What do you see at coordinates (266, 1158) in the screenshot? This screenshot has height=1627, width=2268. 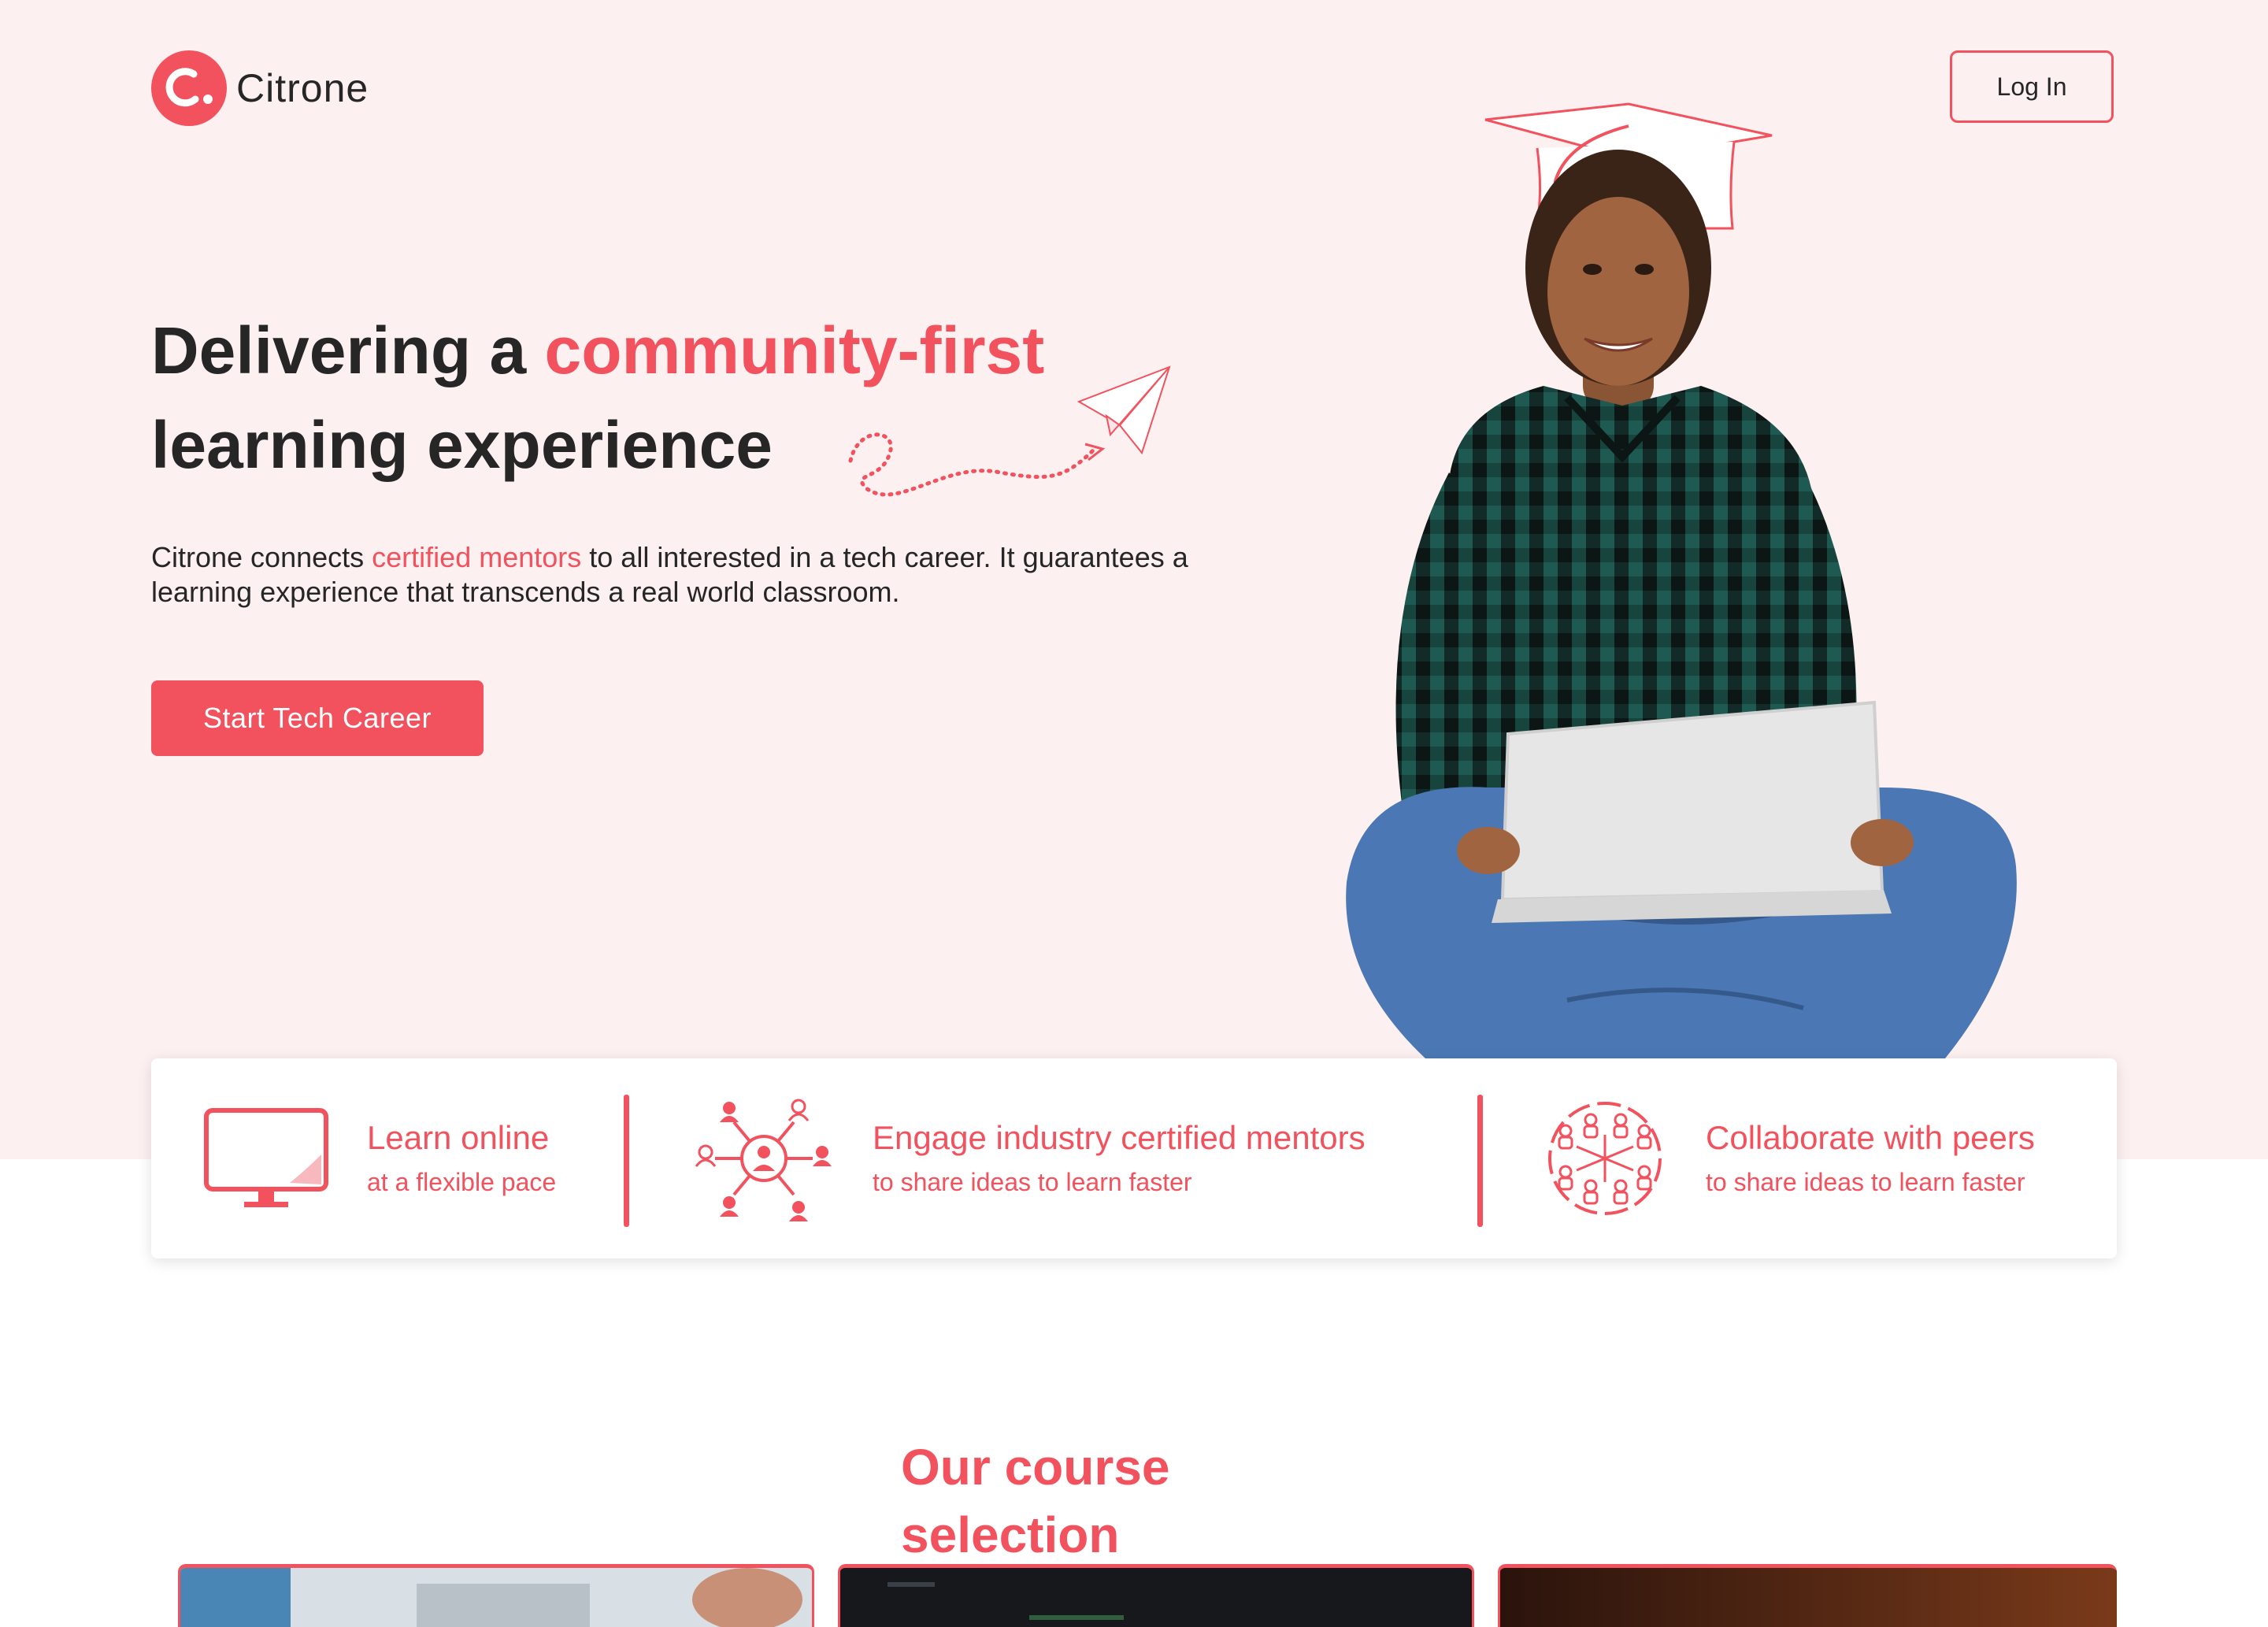 I see `monitor-icon` at bounding box center [266, 1158].